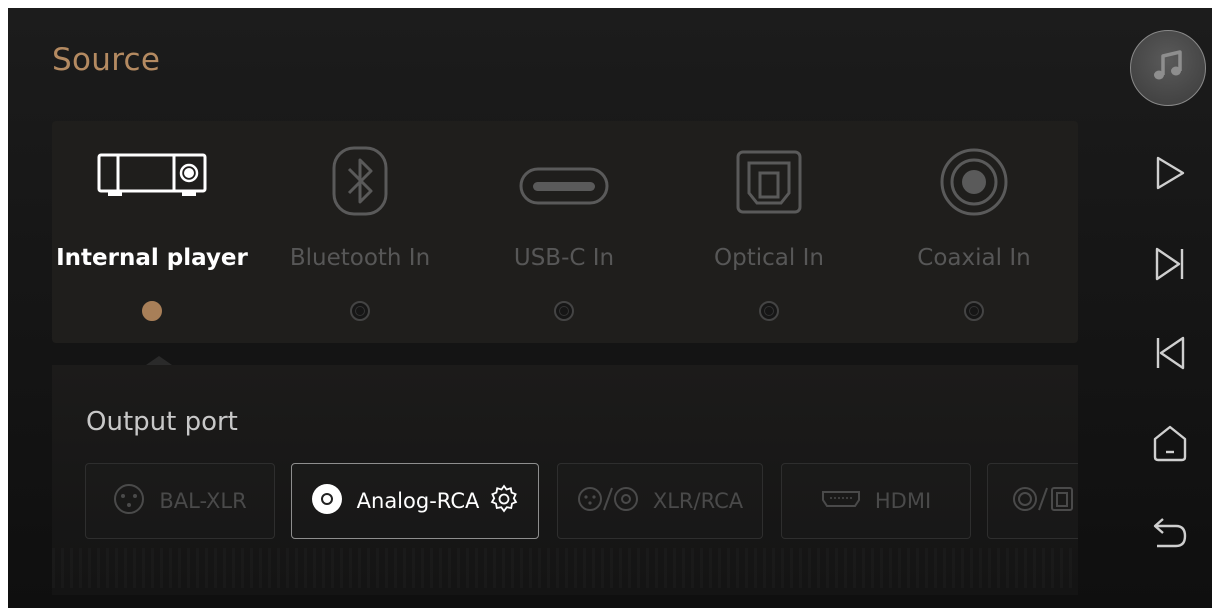 Image resolution: width=1212 pixels, height=608 pixels. Describe the element at coordinates (1170, 308) in the screenshot. I see `right-control-bar` at that location.